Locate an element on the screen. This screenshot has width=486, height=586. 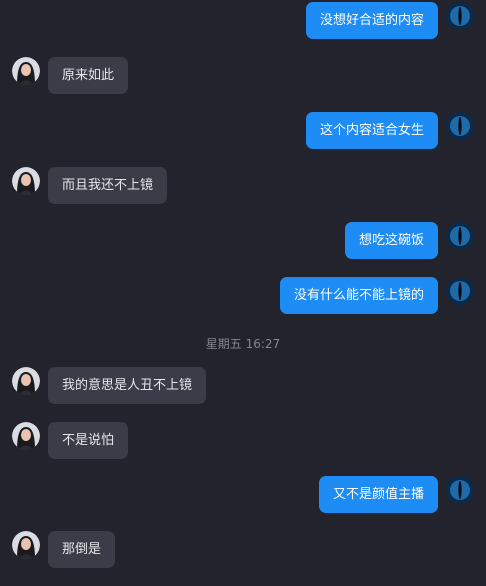
message-bubble-outgoing: 想吃这碗饭 is located at coordinates (391, 240).